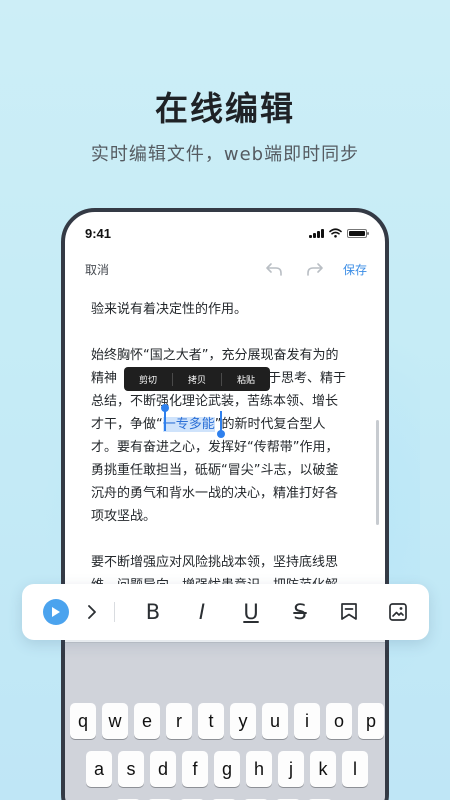  Describe the element at coordinates (315, 269) in the screenshot. I see `redo-icon` at that location.